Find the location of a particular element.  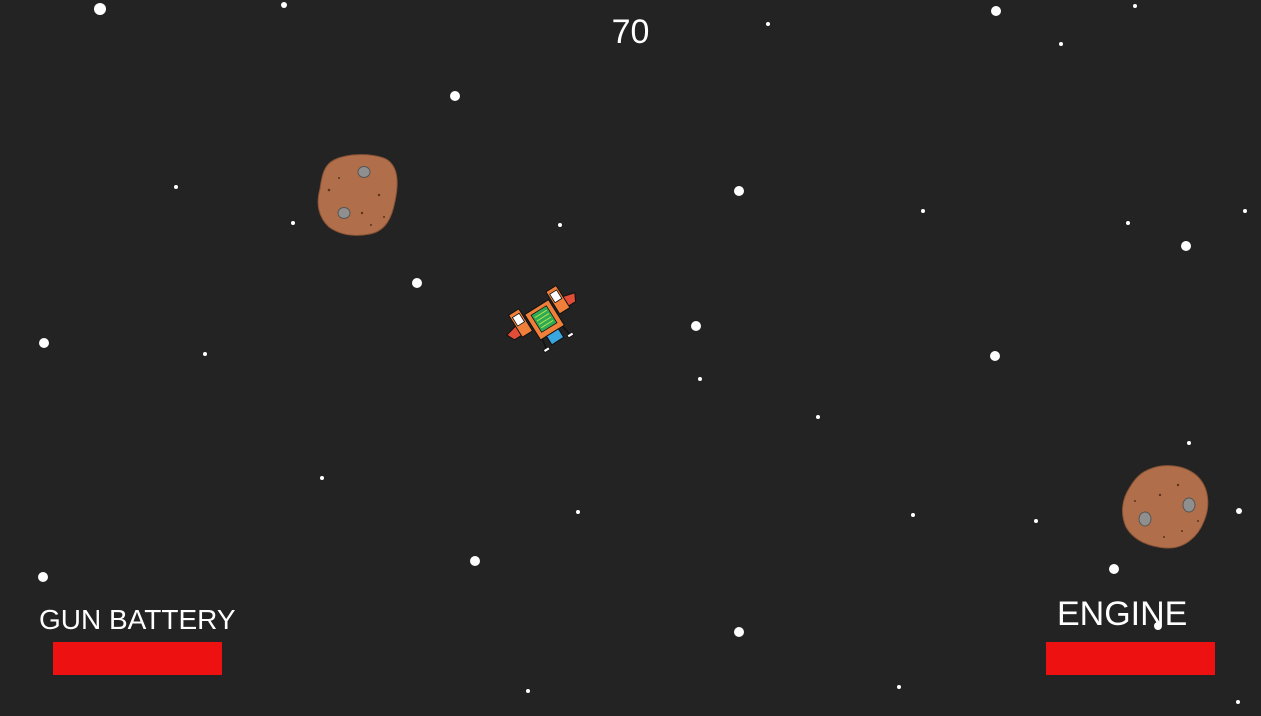

engine-label: ENGINE is located at coordinates (1122, 614).